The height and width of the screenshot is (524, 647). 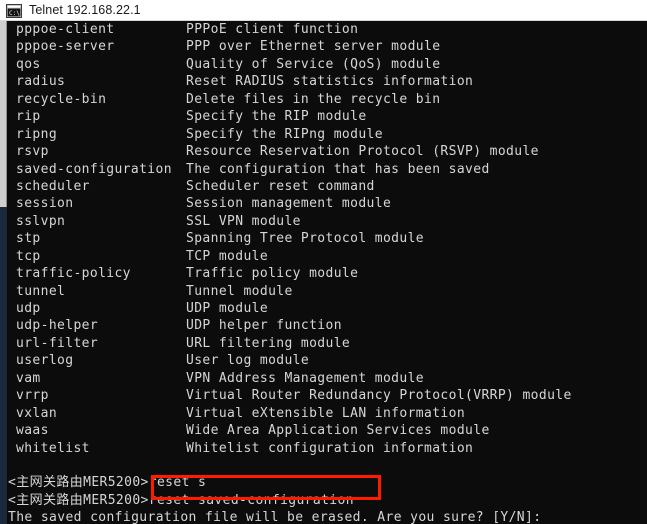 I want to click on command-row: traffic-policy Traffic policy module, so click(x=327, y=273).